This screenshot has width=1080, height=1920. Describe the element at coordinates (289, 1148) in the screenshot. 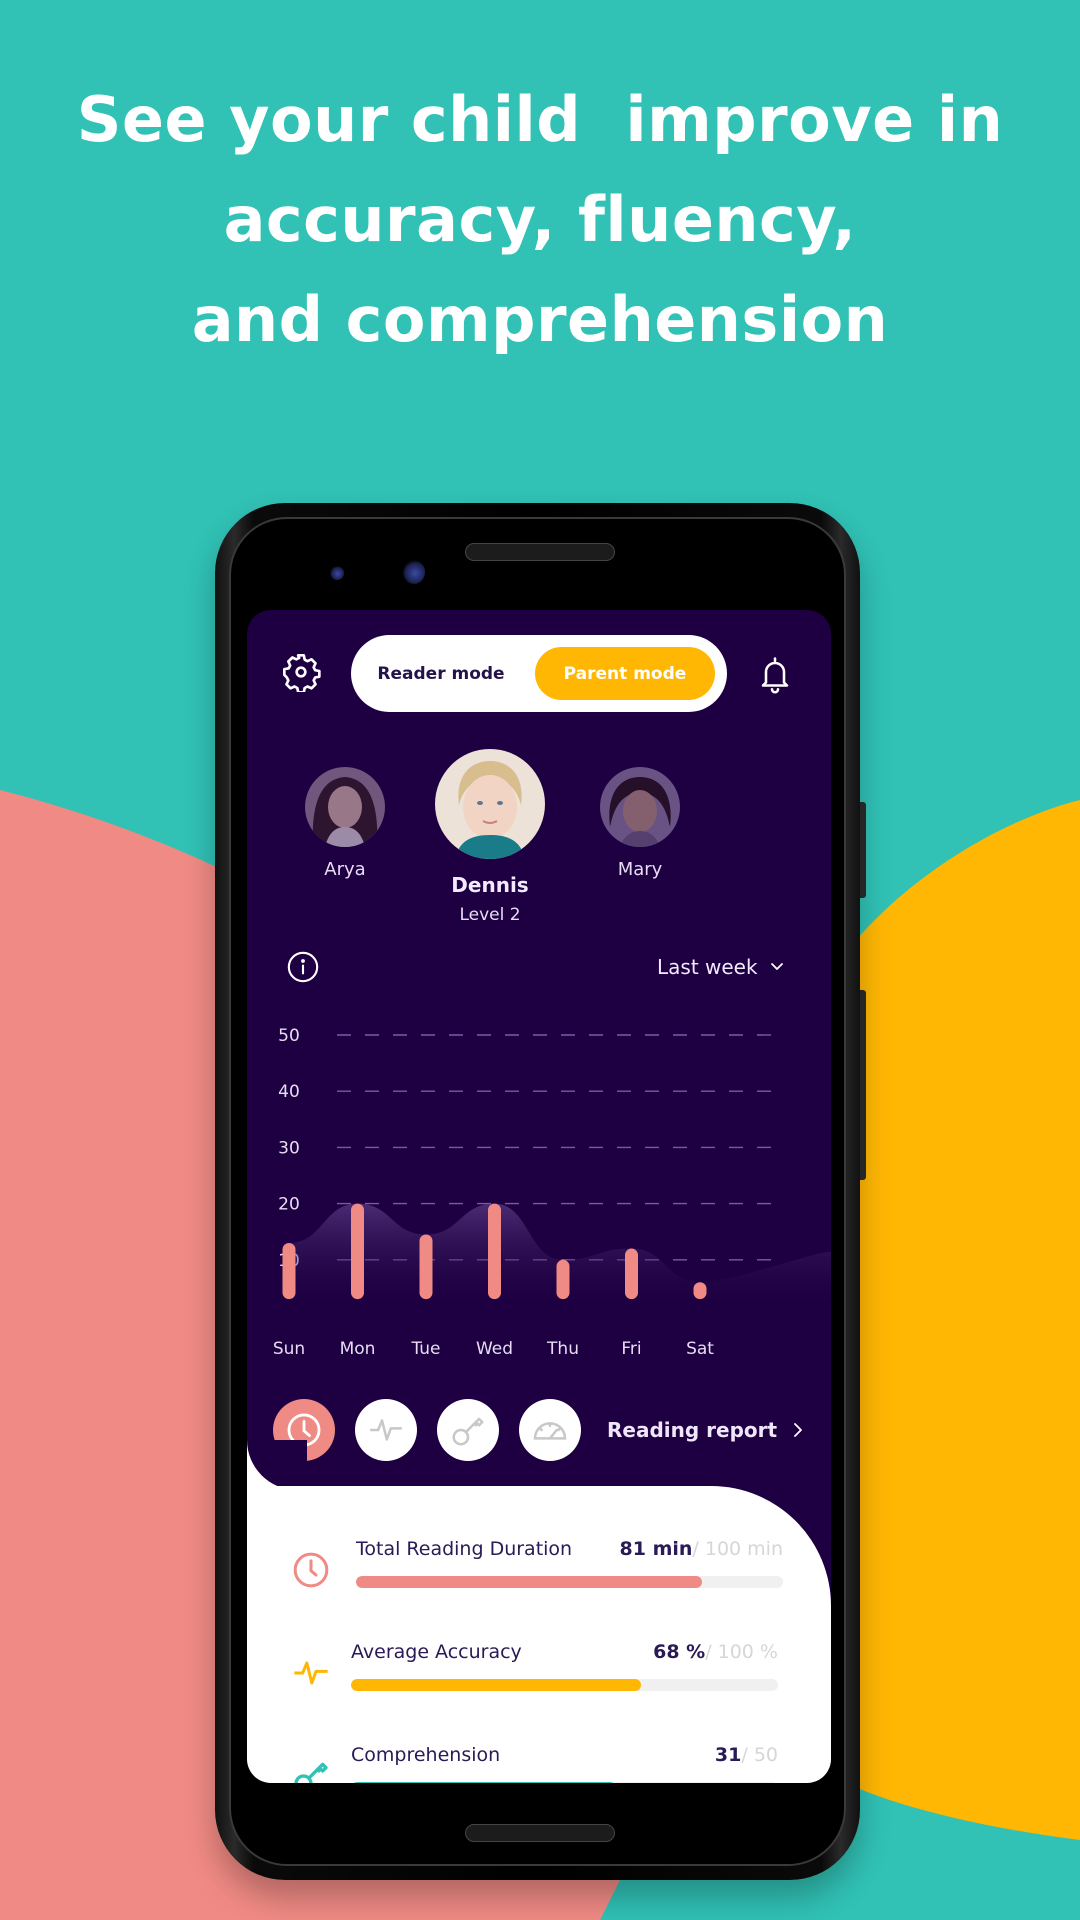

I see `y-tick-label: 30` at that location.